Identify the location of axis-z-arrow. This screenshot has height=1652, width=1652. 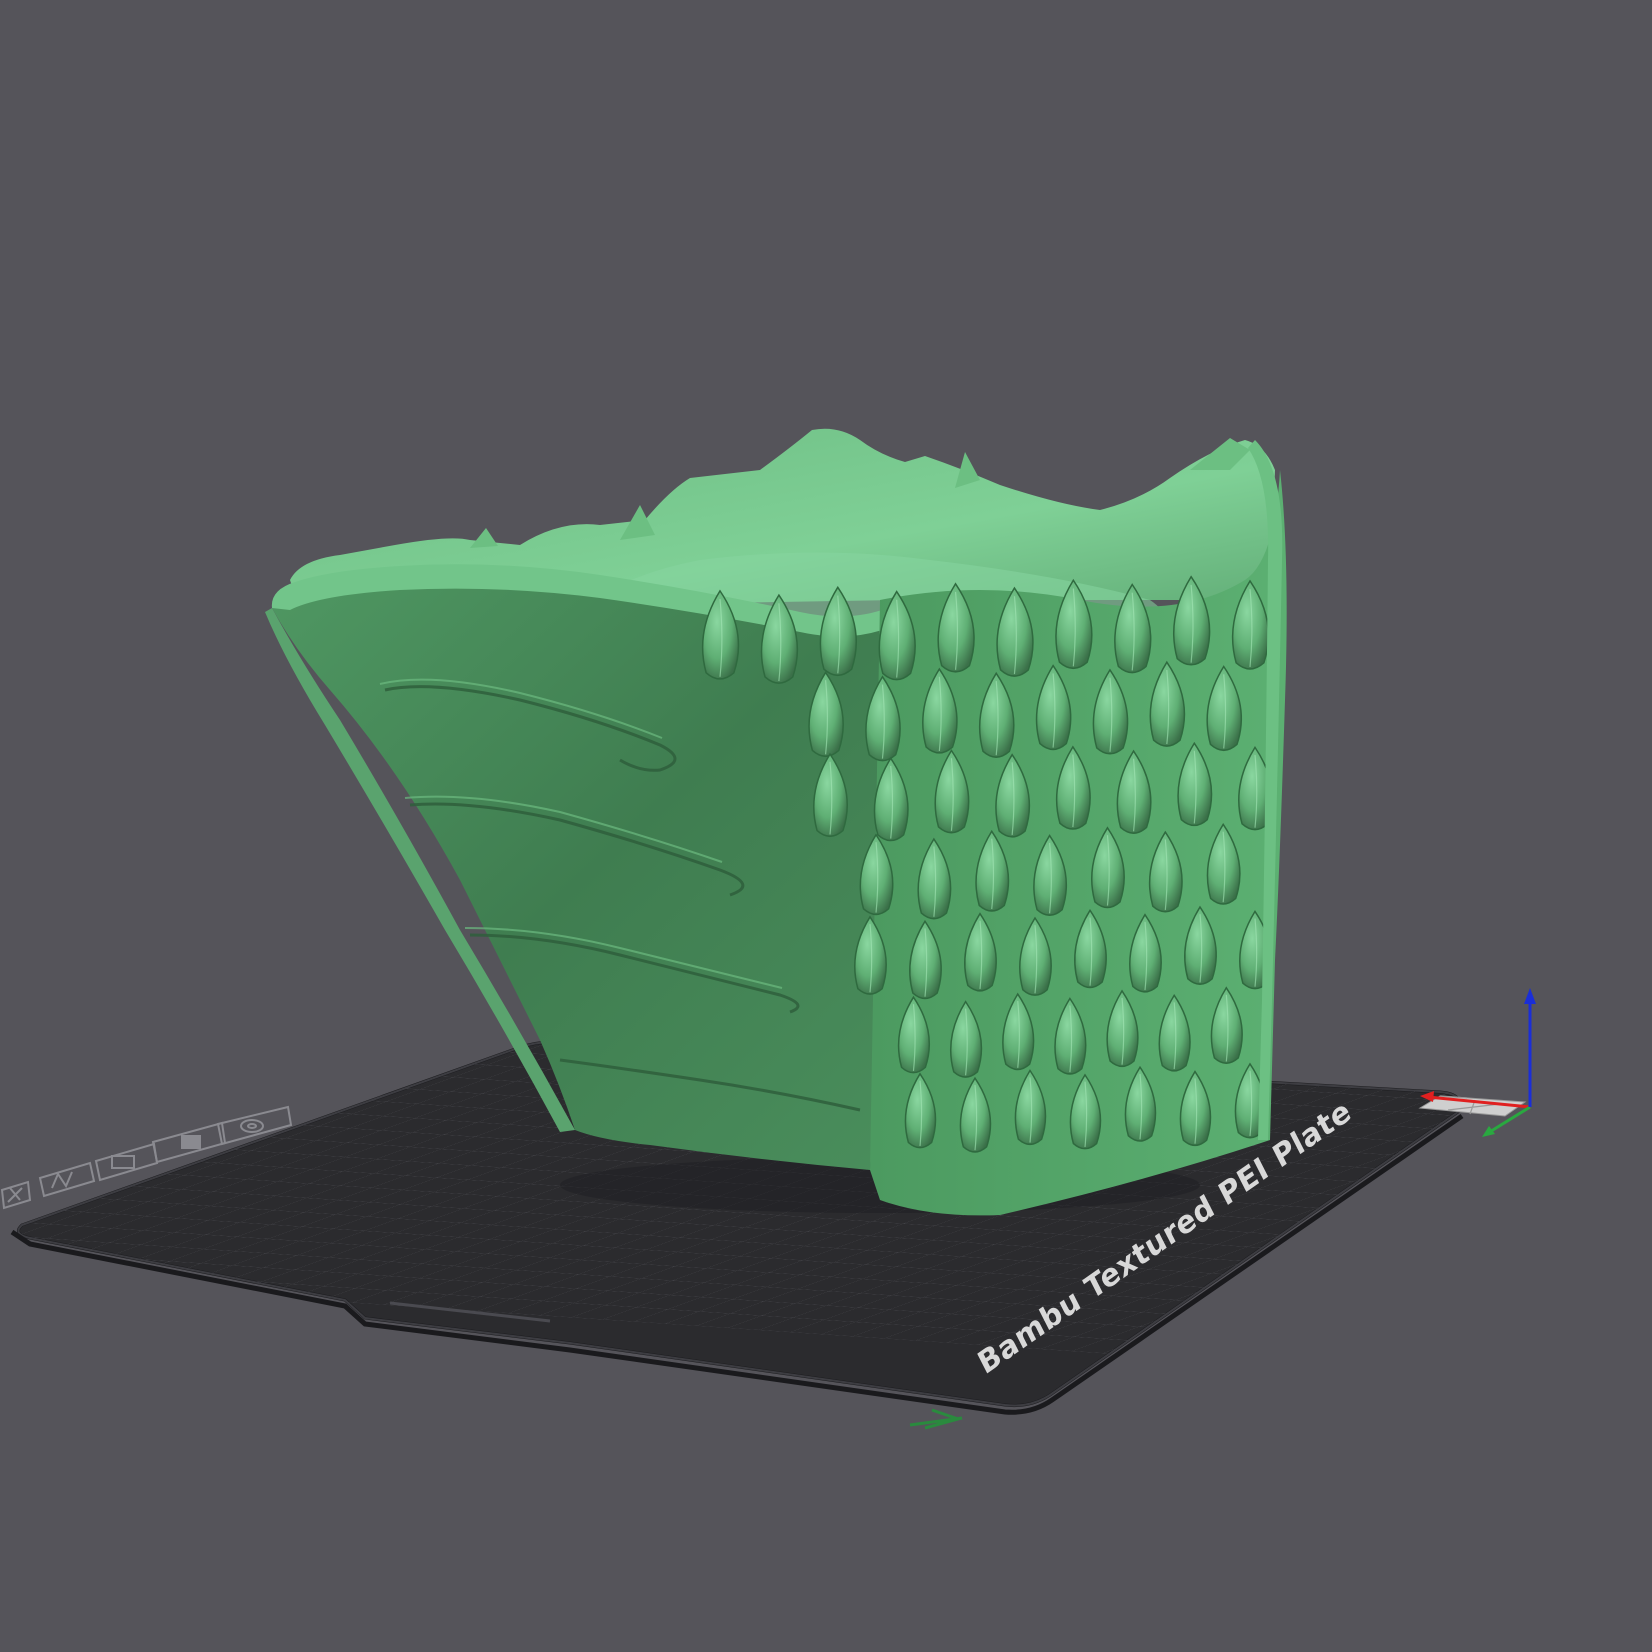
(1530, 996).